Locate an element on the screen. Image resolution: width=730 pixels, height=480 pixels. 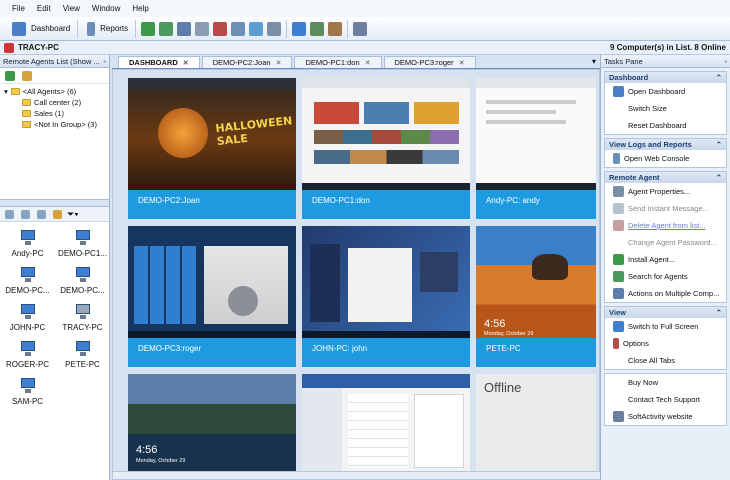
screen-thumbnail: HALLOWEEN SALE DEMO-PC2:Joan is located at coordinates (212, 148).